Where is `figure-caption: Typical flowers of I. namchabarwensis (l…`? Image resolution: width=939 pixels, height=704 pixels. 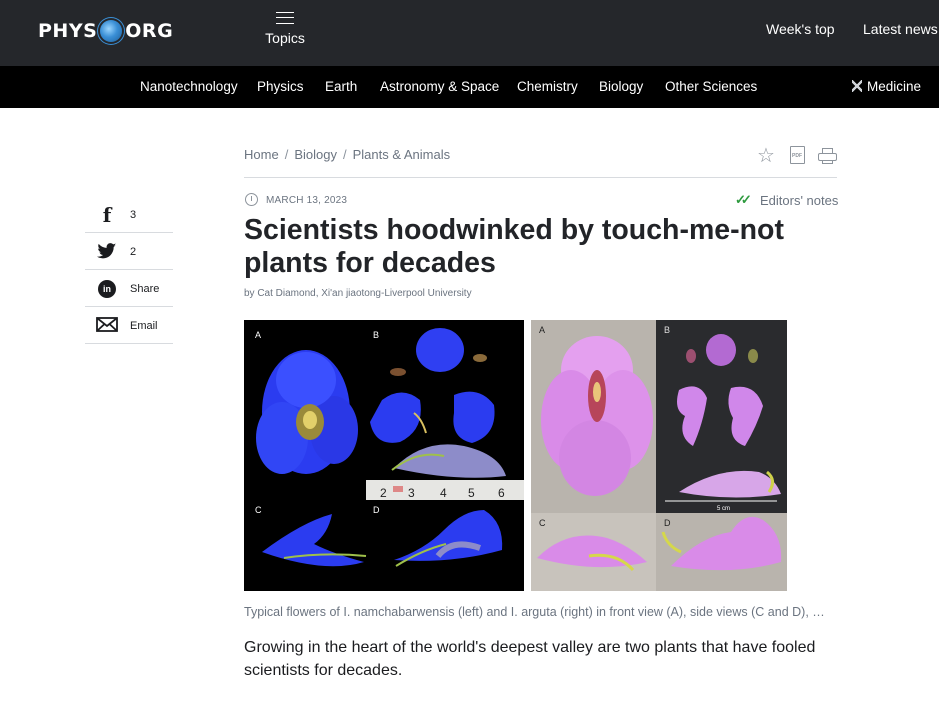 figure-caption: Typical flowers of I. namchabarwensis (l… is located at coordinates (534, 612).